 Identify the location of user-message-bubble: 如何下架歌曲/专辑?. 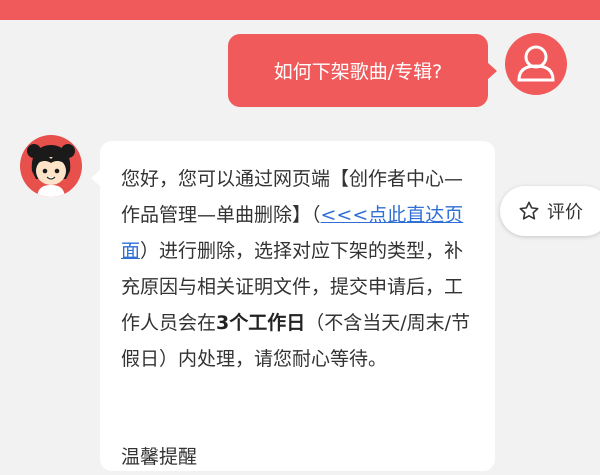
(362, 70).